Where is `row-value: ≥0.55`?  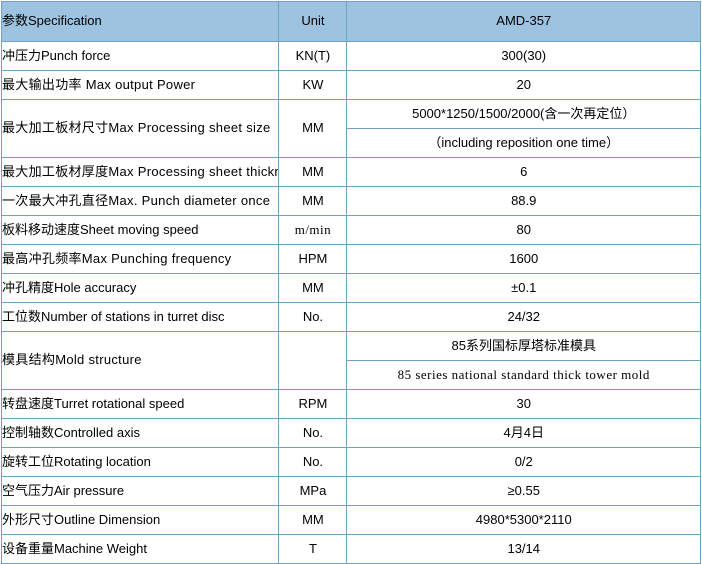
row-value: ≥0.55 is located at coordinates (523, 491).